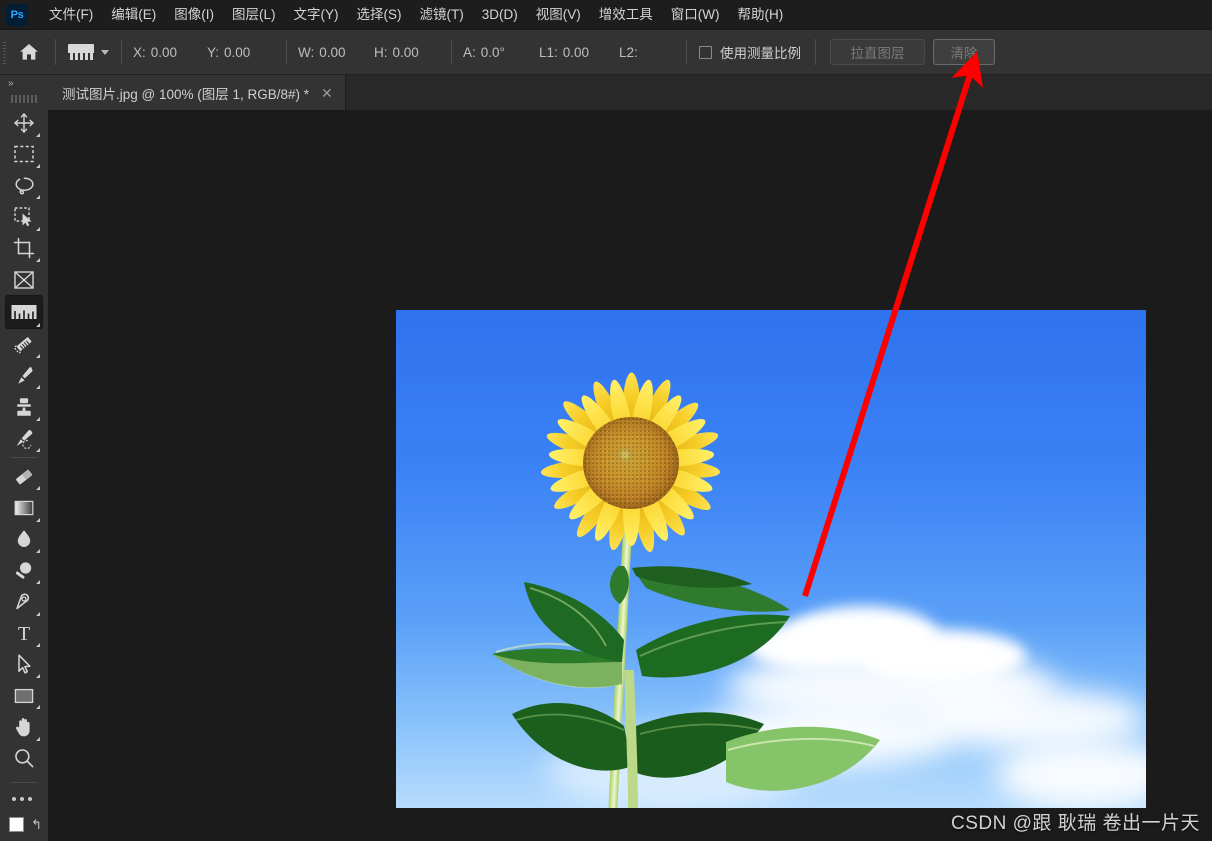  Describe the element at coordinates (241, 52) in the screenshot. I see `measure-y: Y: 0.00` at that location.